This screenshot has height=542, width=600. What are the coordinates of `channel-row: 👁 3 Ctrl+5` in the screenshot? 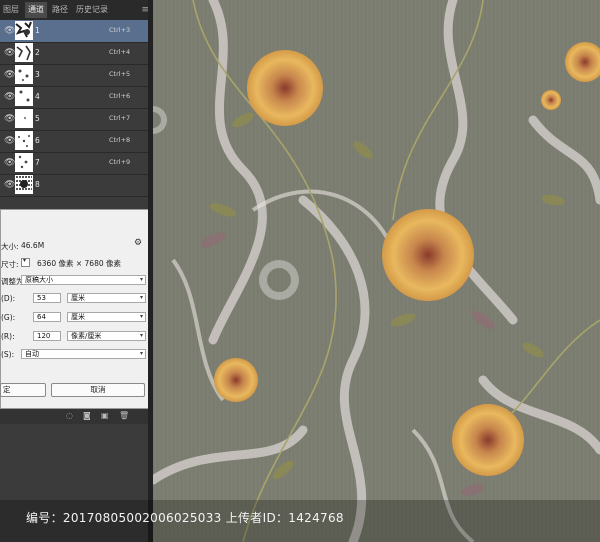 It's located at (76, 75).